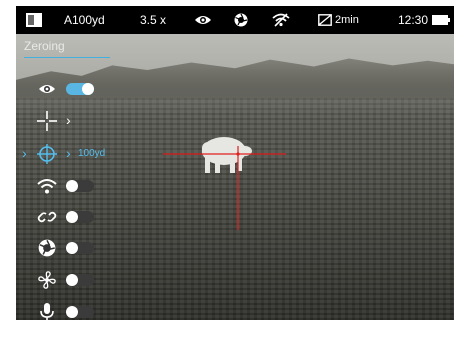  I want to click on zoom-level: 3.5 x, so click(153, 20).